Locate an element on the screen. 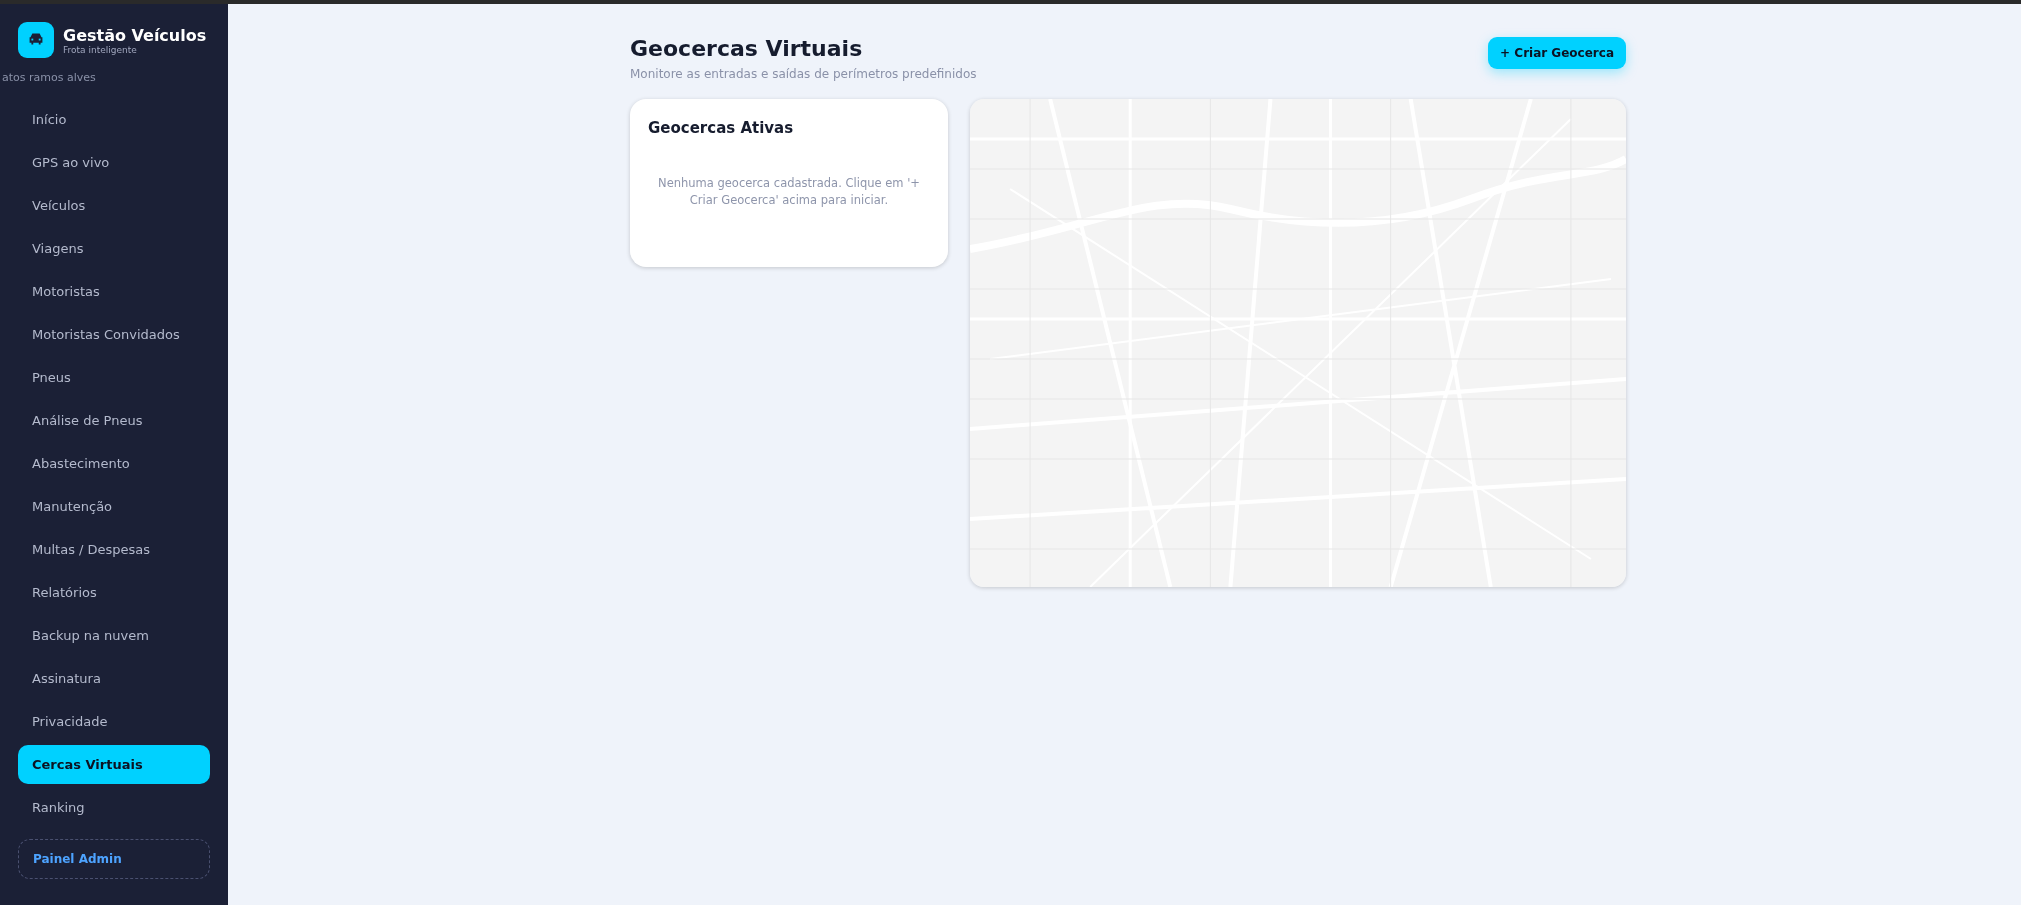  nav-item: Veículos is located at coordinates (114, 205).